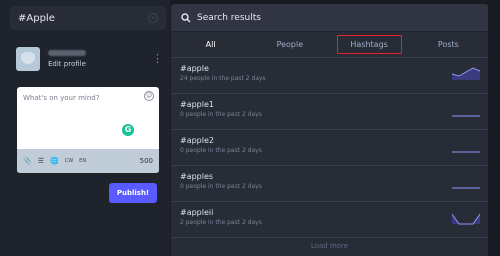 The height and width of the screenshot is (256, 500). I want to click on tab-hashtags: Hashtags, so click(369, 44).